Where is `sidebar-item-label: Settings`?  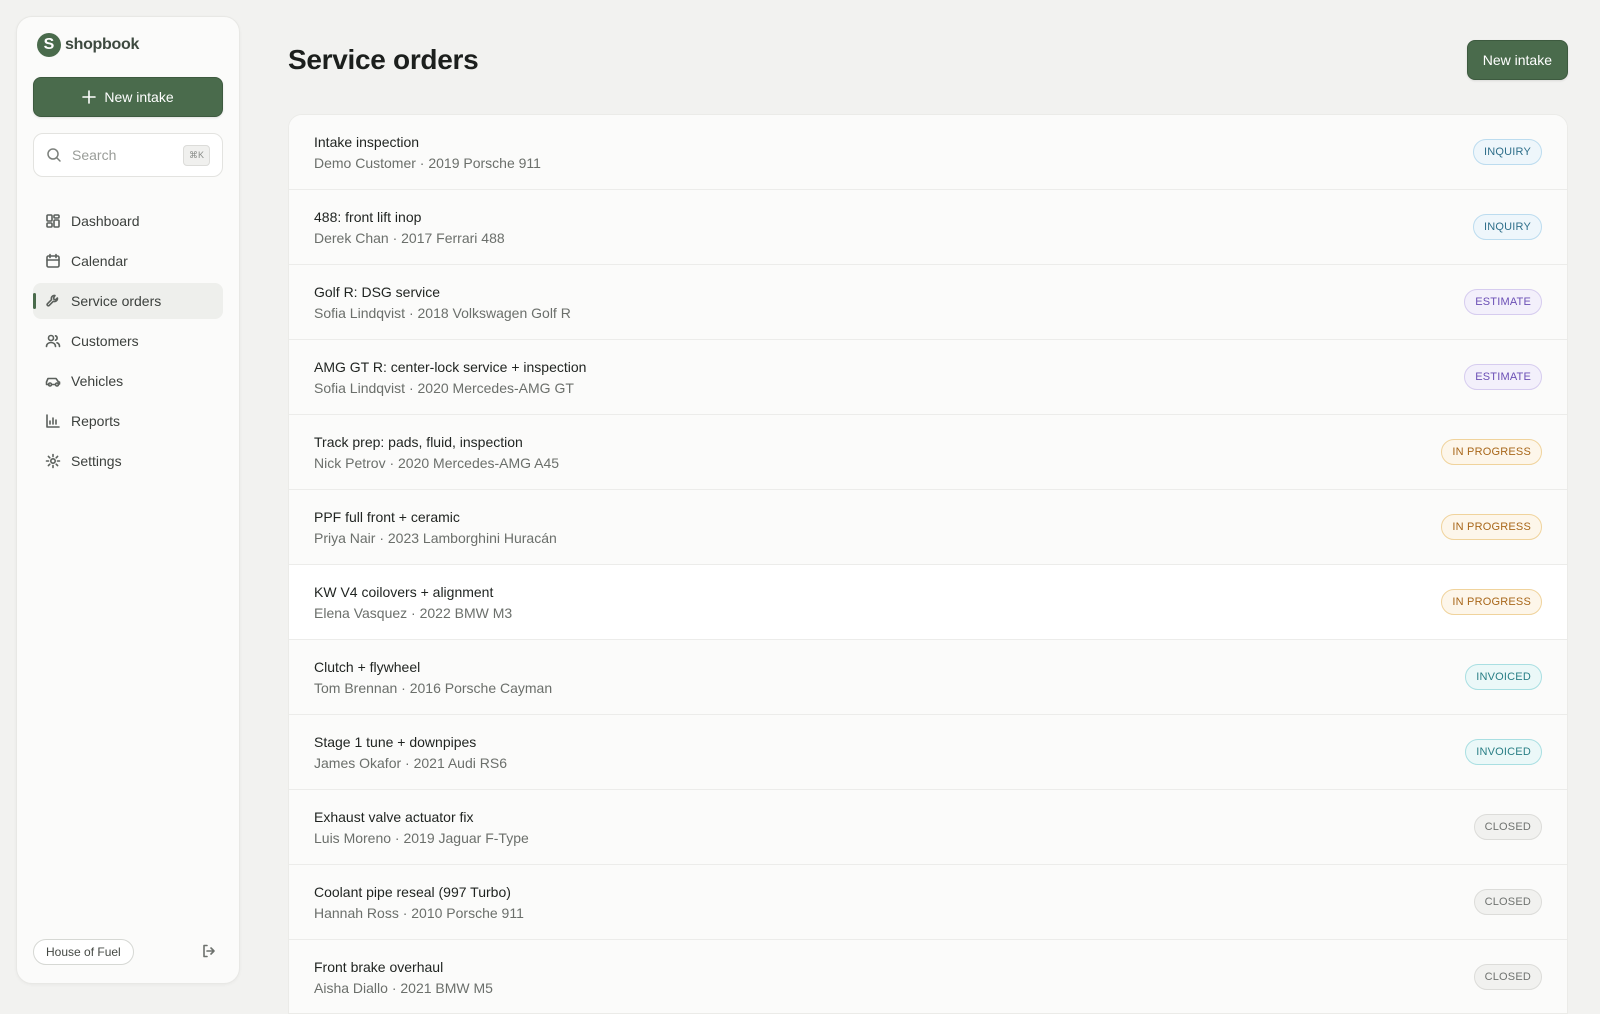 sidebar-item-label: Settings is located at coordinates (96, 461).